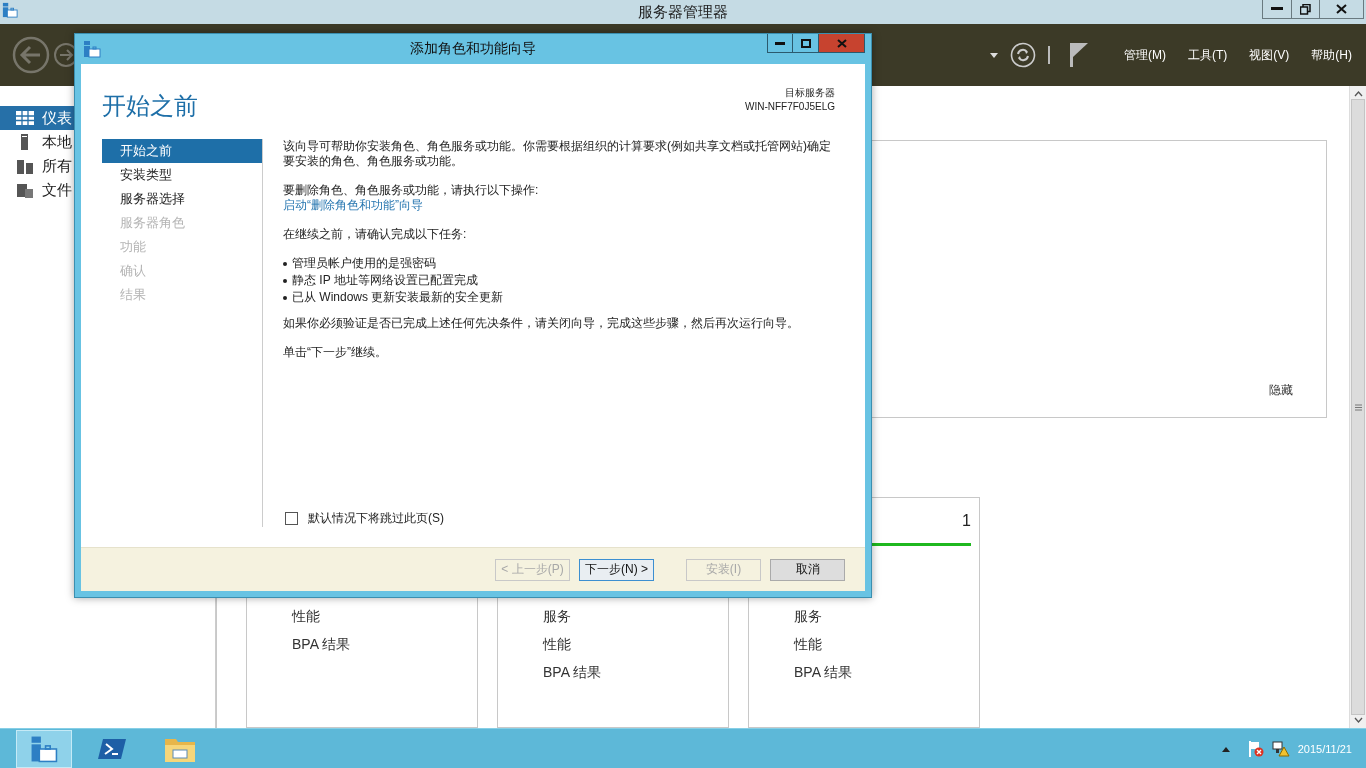  I want to click on sidebar-label: 仪表, so click(57, 118).